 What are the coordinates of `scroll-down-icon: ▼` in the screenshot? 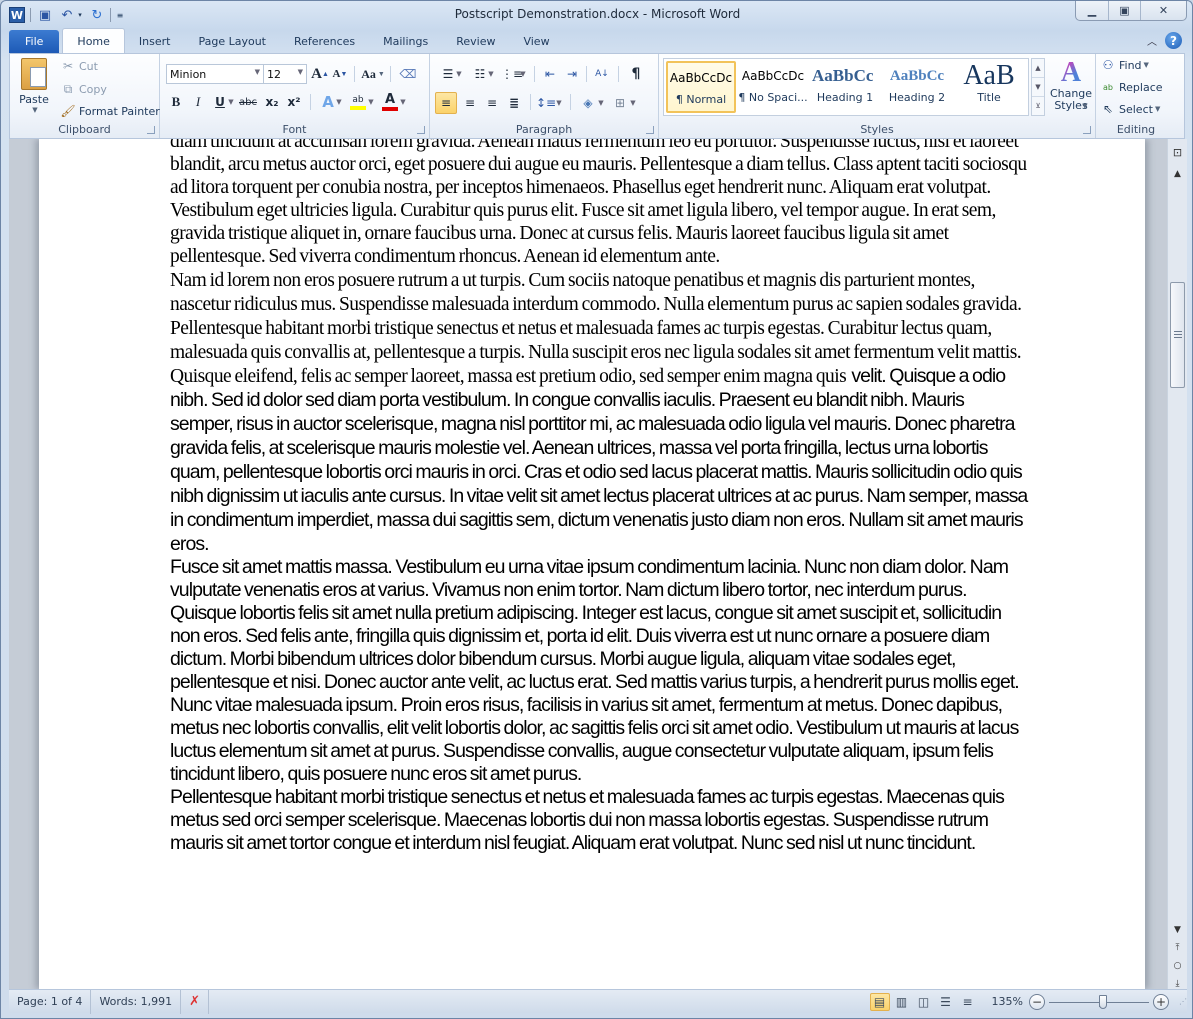 It's located at (1177, 930).